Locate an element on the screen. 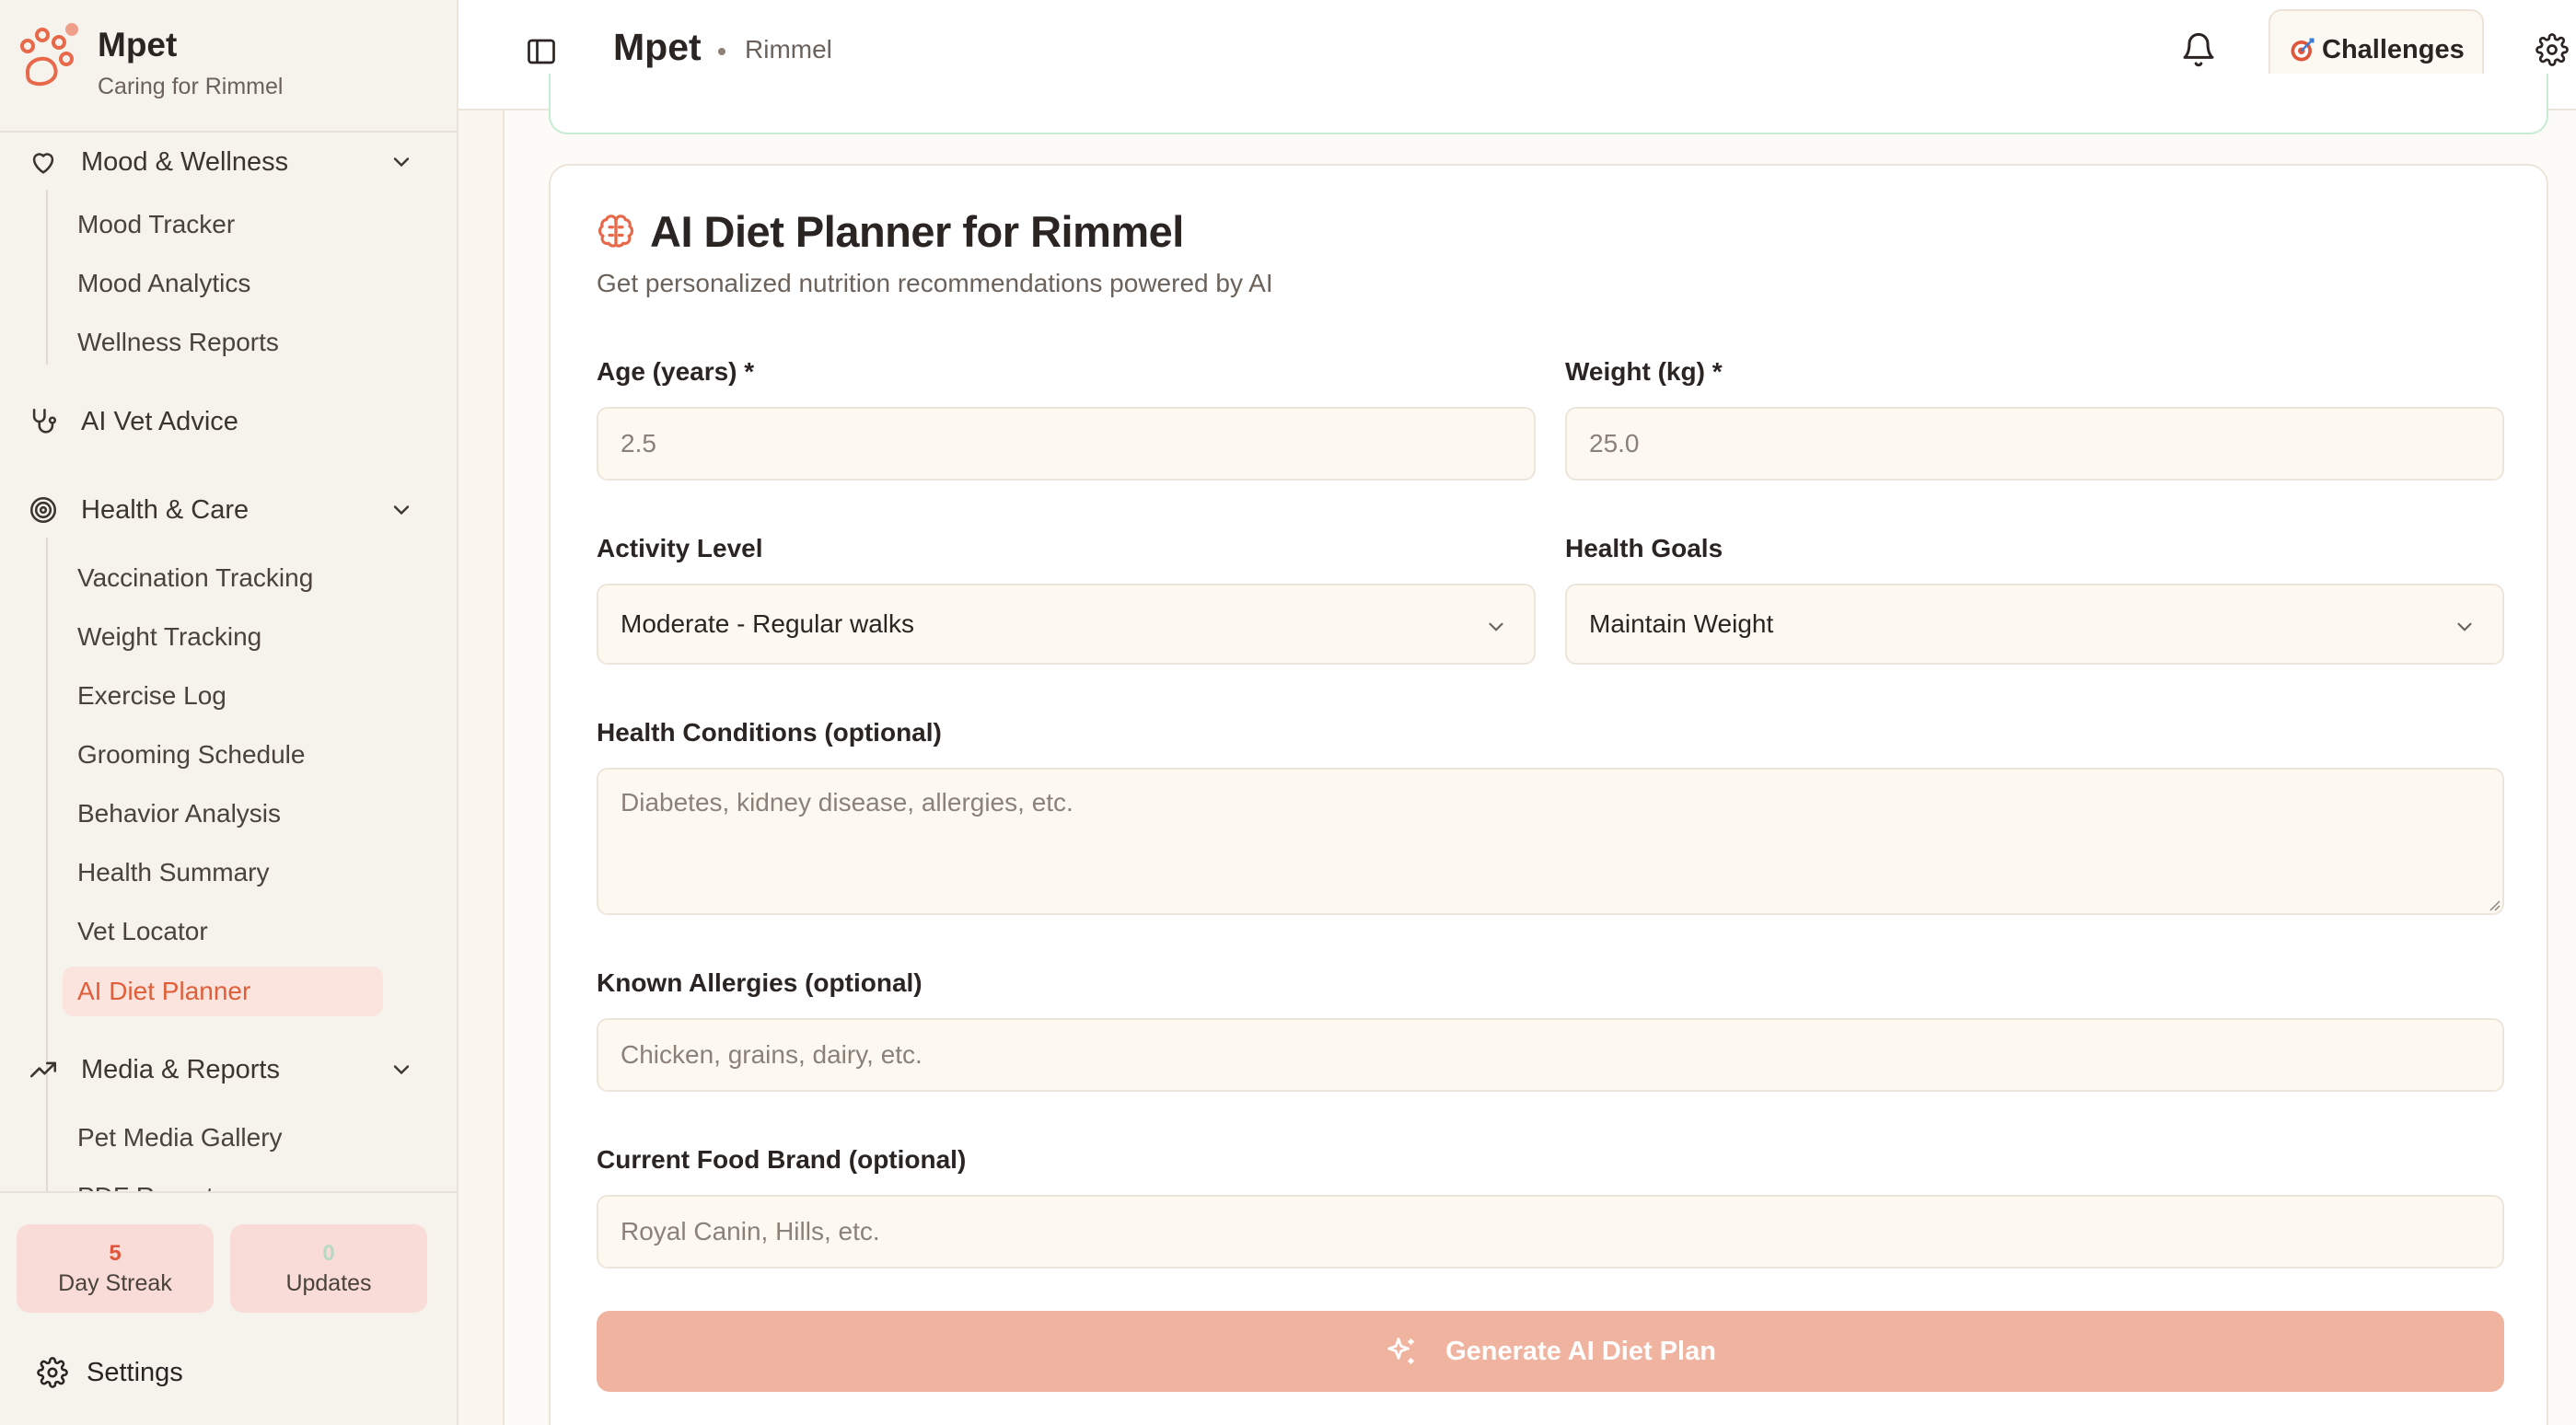 This screenshot has width=2576, height=1425. breadcrumb-pet-name: Rimmel is located at coordinates (788, 49).